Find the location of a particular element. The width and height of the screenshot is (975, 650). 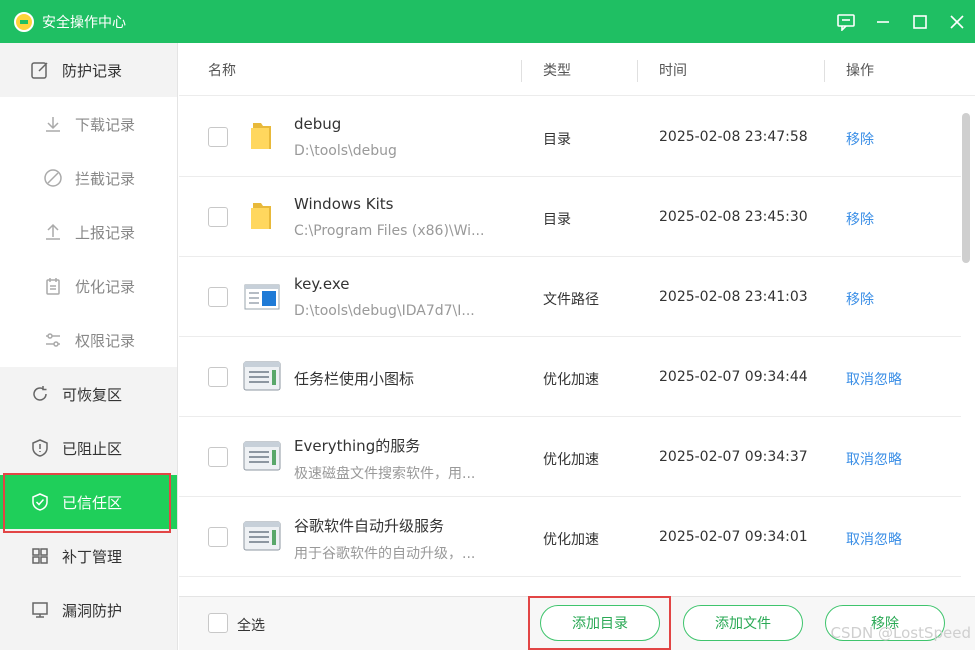

sidebar-item-label: 优化记录 is located at coordinates (105, 286).